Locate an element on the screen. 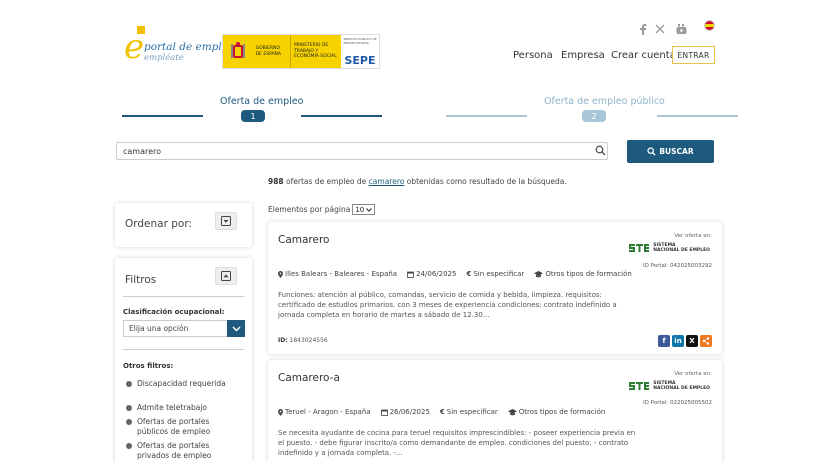 The width and height of the screenshot is (820, 461). filter-label: Admite teletrabajo is located at coordinates (172, 407).